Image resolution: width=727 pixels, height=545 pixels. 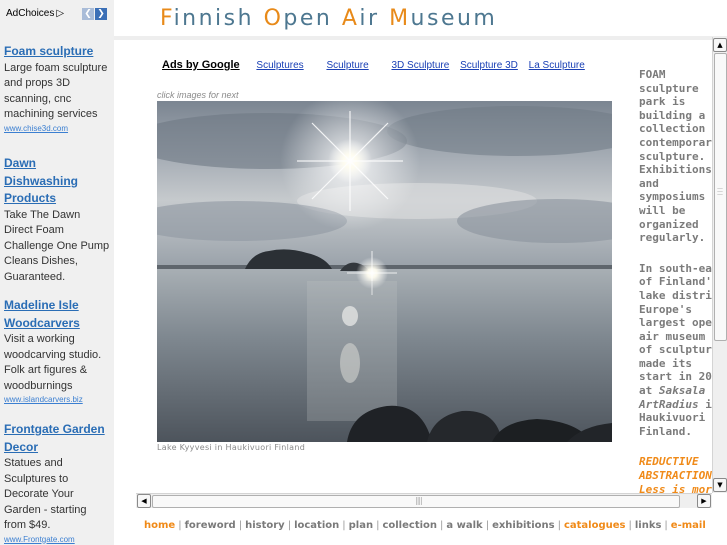 I want to click on text-line: Europe's, so click(x=665, y=309).